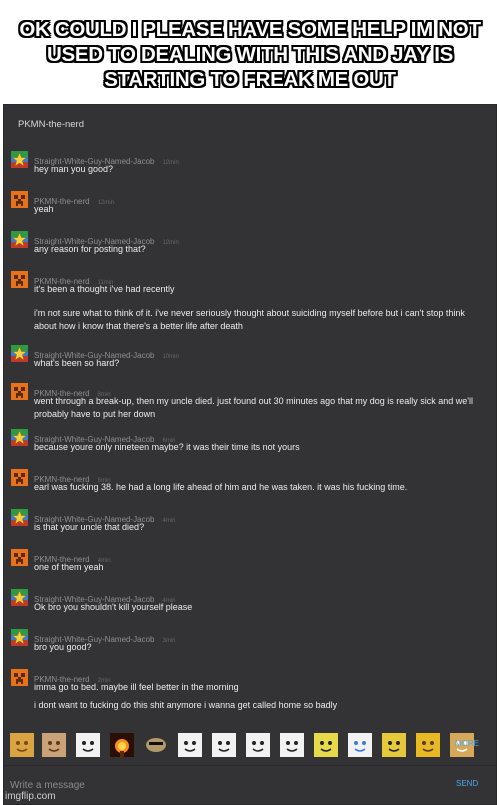  Describe the element at coordinates (156, 745) in the screenshot. I see `cool-face-icon` at that location.